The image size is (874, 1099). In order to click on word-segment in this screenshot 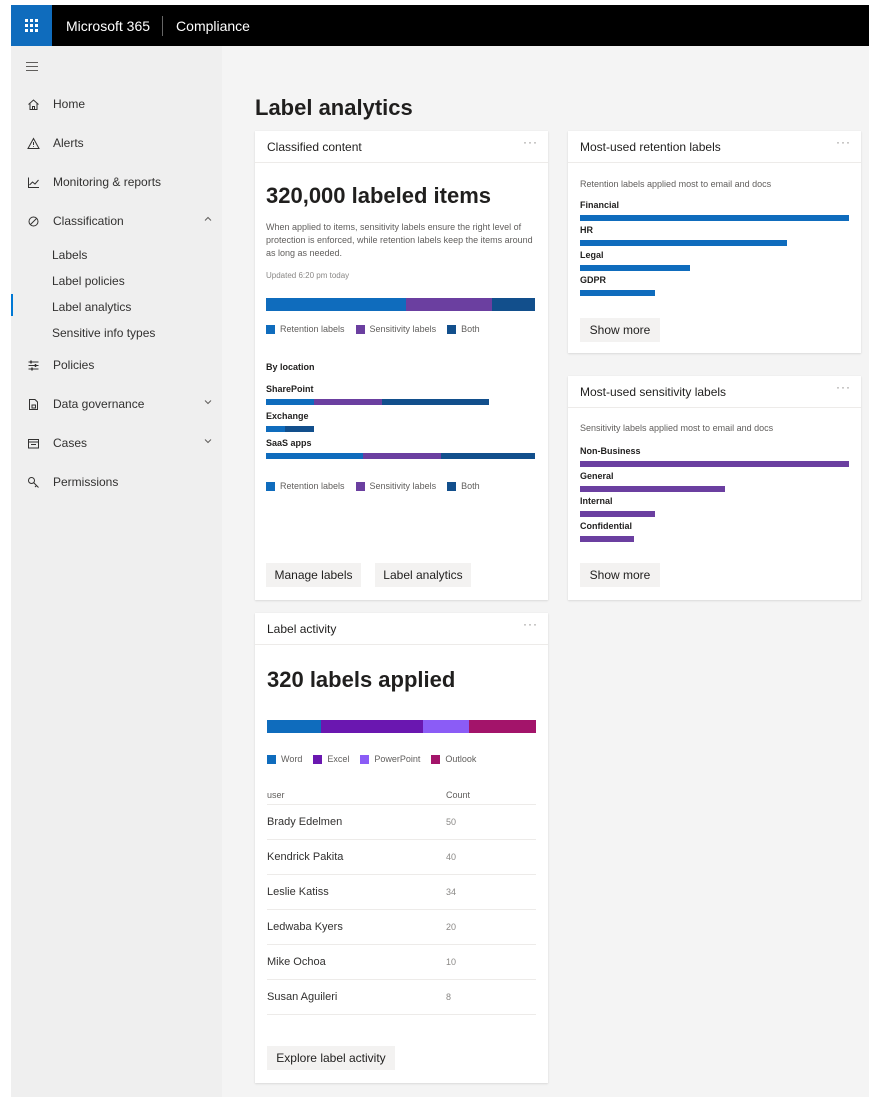, I will do `click(294, 726)`.